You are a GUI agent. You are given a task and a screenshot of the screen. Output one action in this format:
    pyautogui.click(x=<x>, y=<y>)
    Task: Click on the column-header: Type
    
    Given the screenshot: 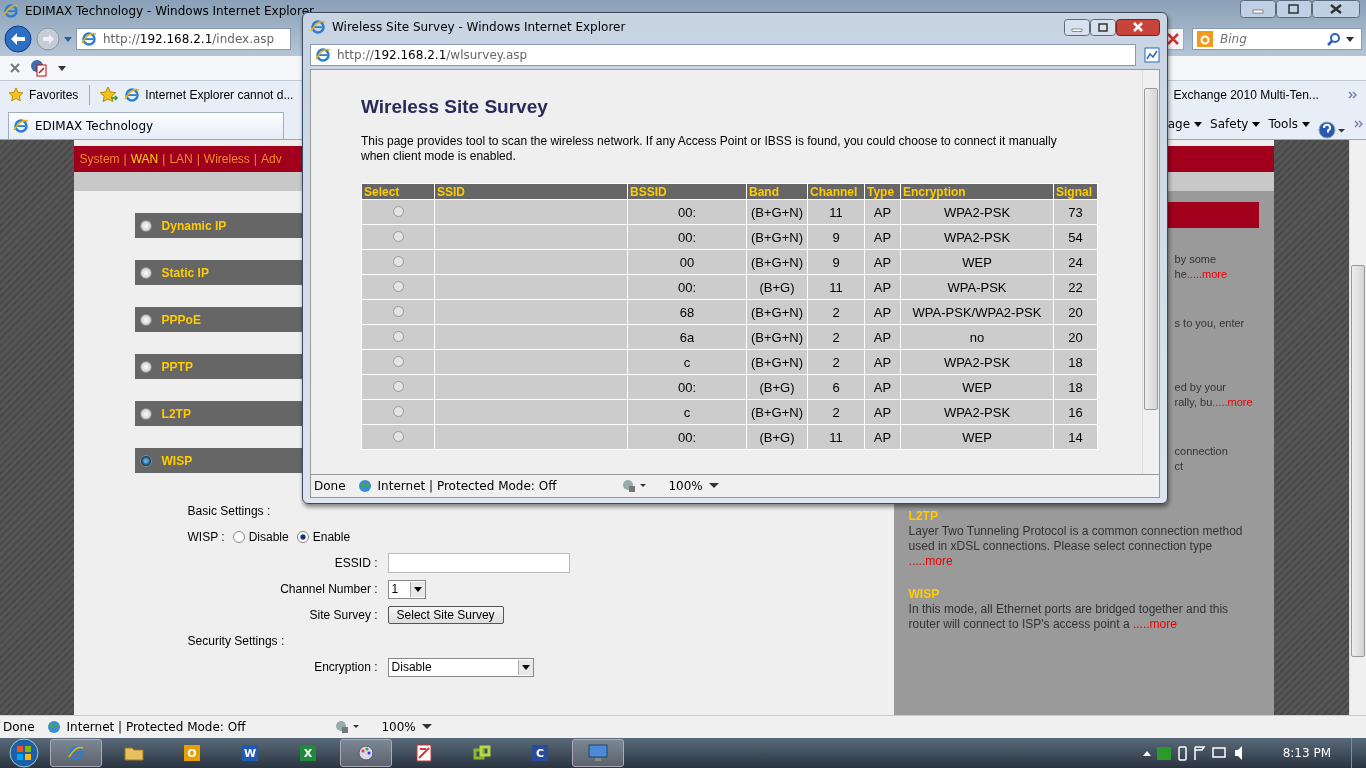 What is the action you would take?
    pyautogui.click(x=882, y=191)
    